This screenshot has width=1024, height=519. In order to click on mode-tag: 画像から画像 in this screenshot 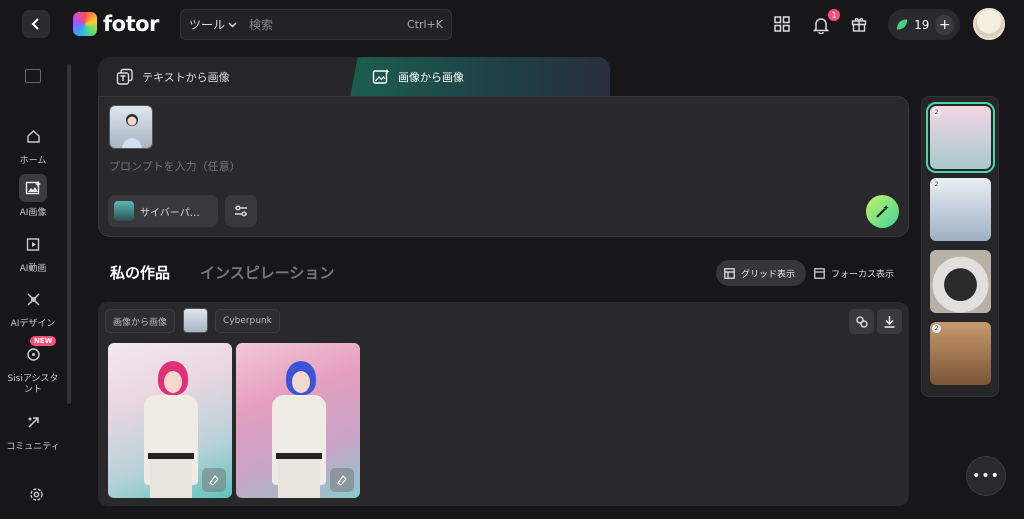, I will do `click(140, 321)`.